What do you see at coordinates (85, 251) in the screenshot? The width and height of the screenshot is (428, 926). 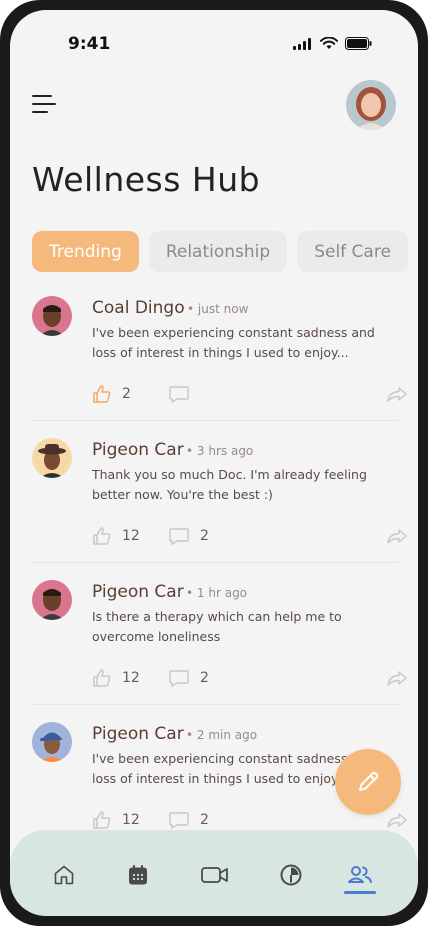 I see `tab-trending: Trending` at bounding box center [85, 251].